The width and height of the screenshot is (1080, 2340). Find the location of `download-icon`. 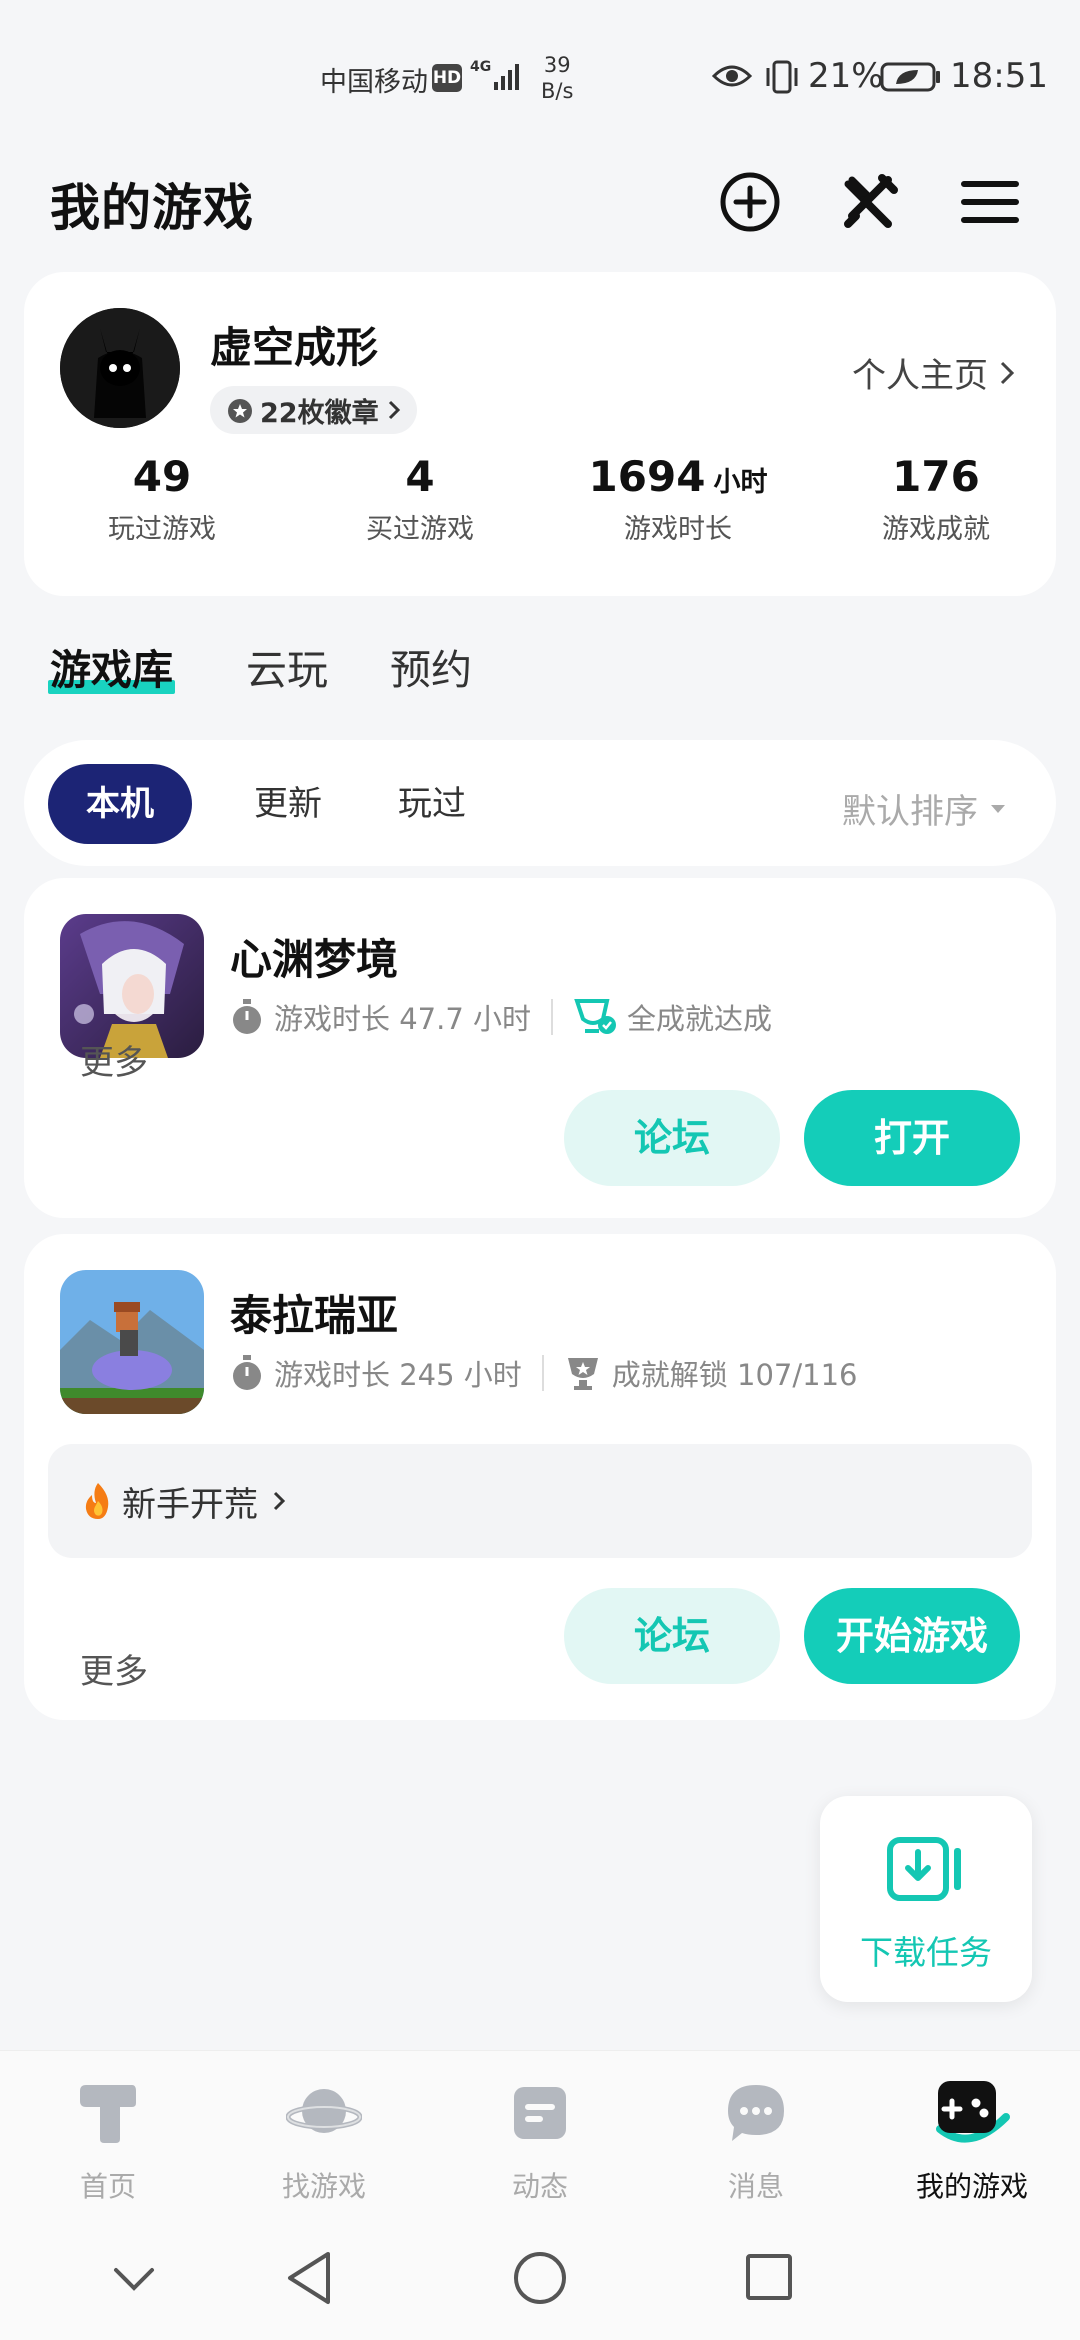

download-icon is located at coordinates (924, 1869).